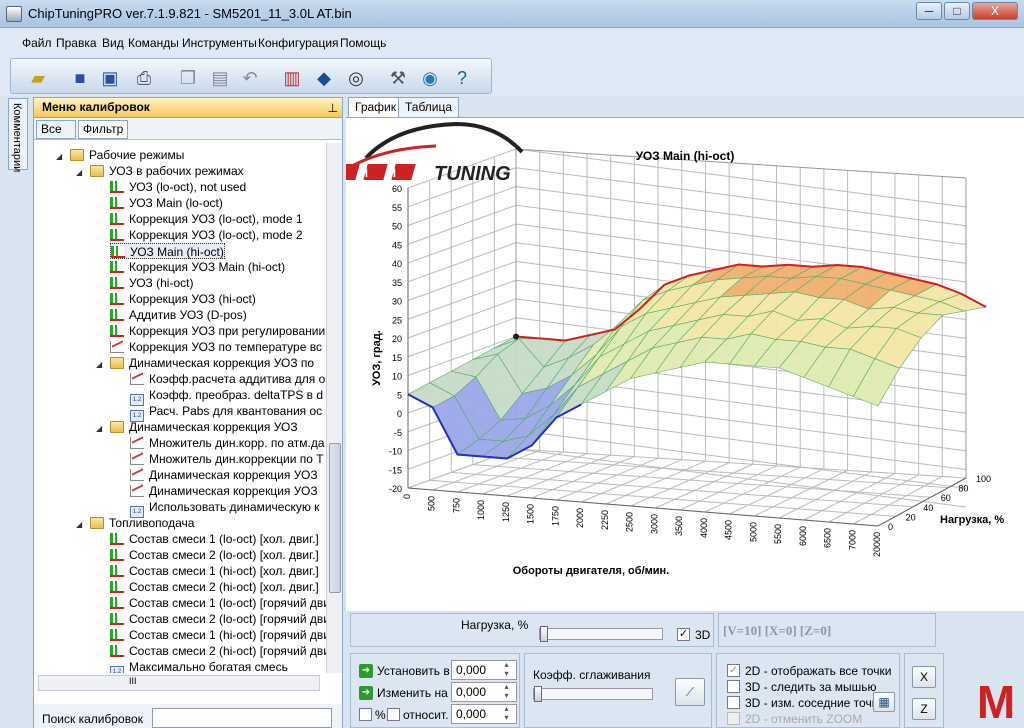  I want to click on tree-item: Множитель дин.корр. по атм.да, so click(227, 443).